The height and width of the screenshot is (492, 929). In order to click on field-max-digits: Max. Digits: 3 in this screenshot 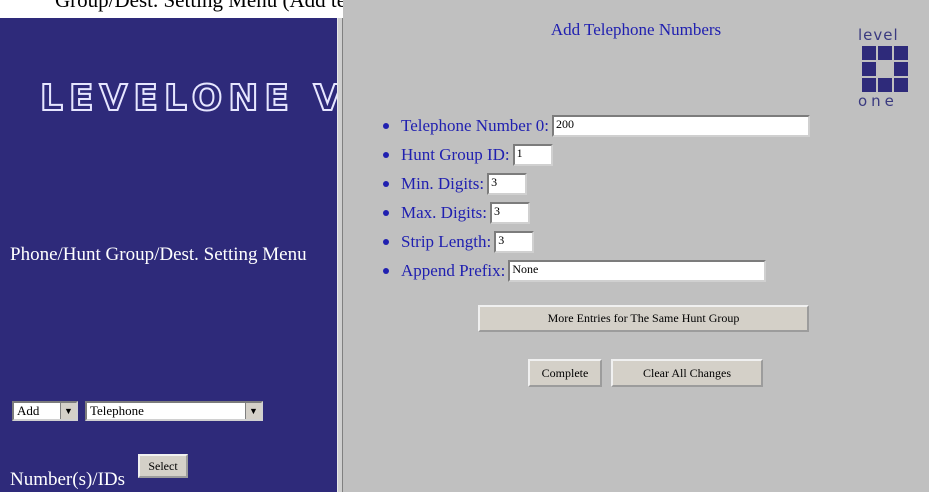, I will do `click(456, 213)`.